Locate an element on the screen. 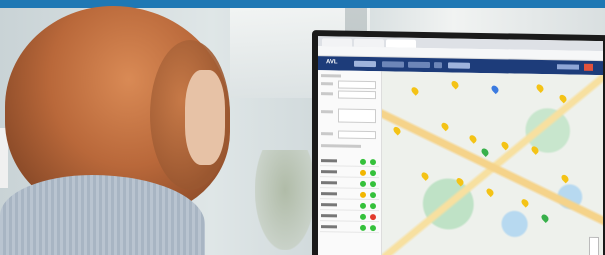 The width and height of the screenshot is (605, 255). sidebar-heading is located at coordinates (331, 76).